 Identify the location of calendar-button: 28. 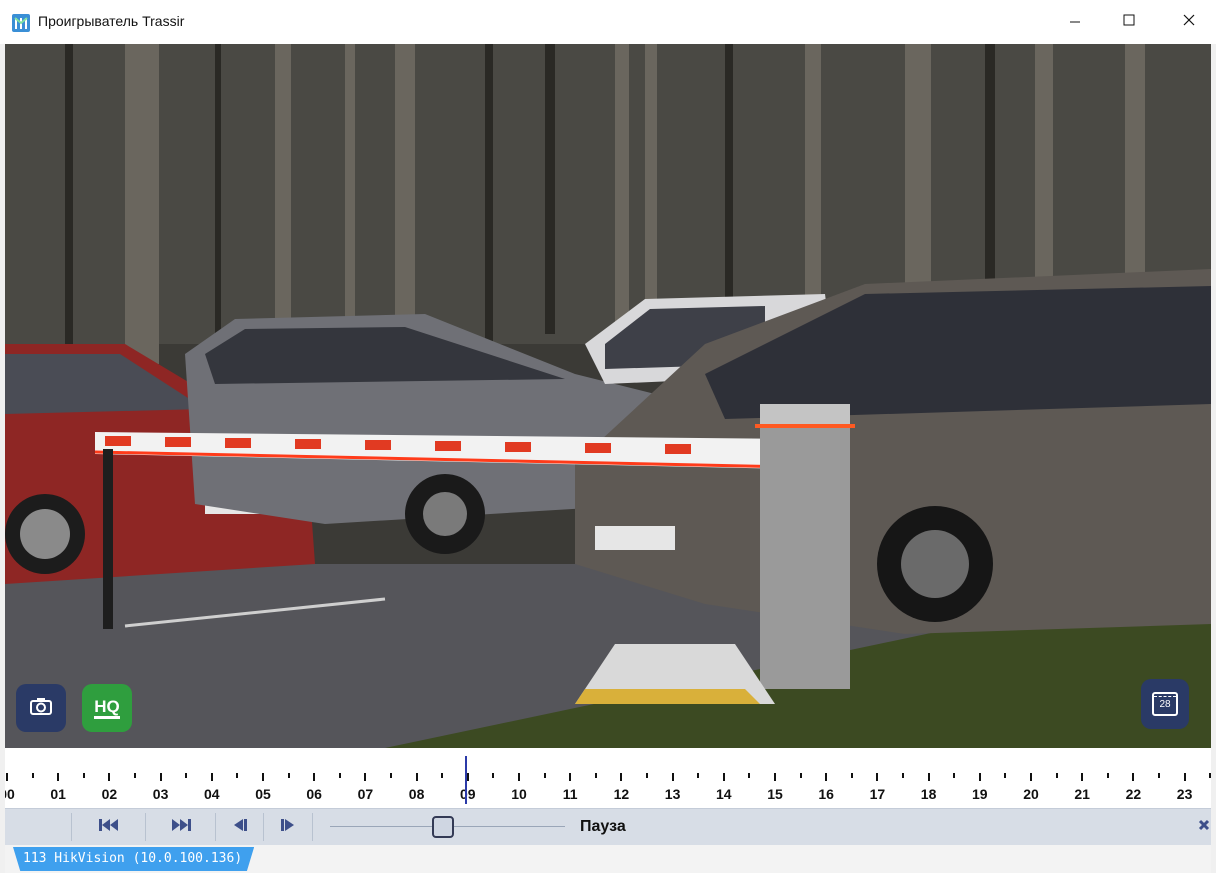
(1165, 704).